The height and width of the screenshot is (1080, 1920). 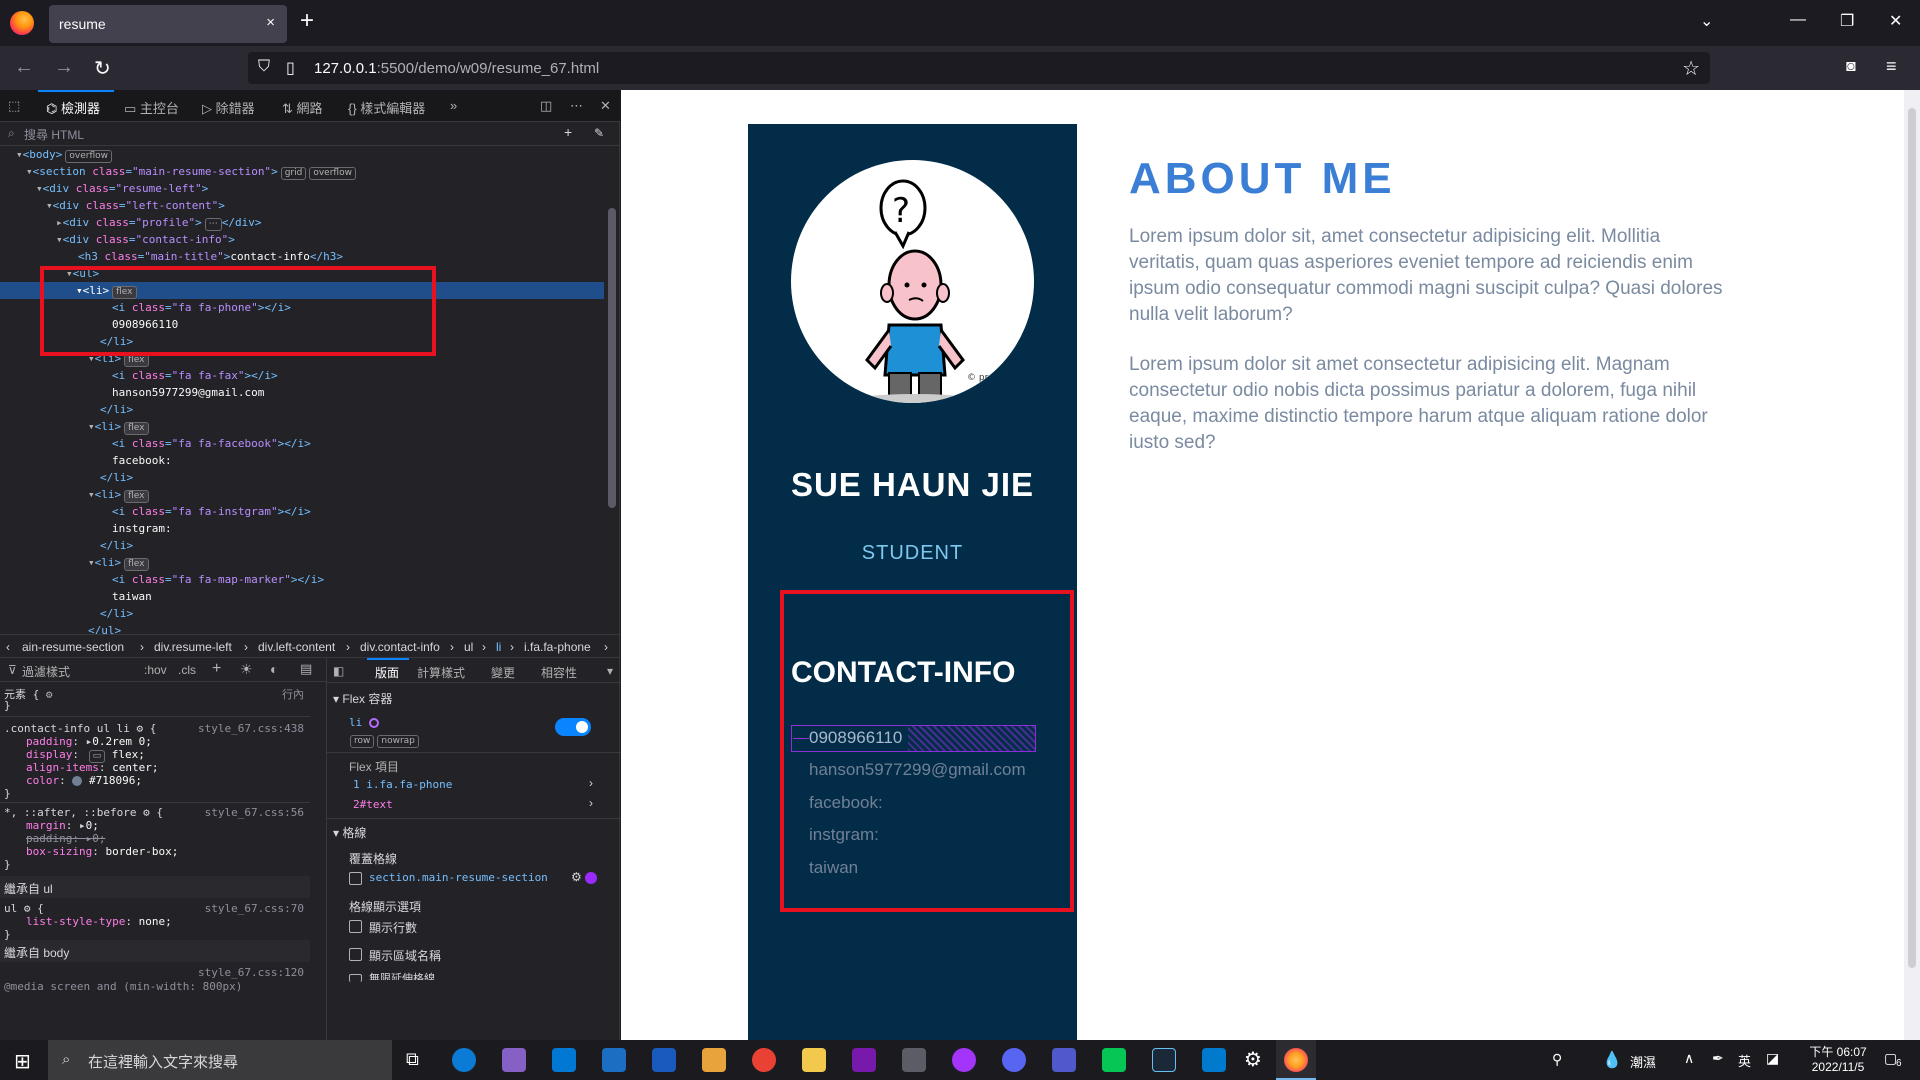 What do you see at coordinates (92, 767) in the screenshot?
I see `rule-declaration: align-items: center;` at bounding box center [92, 767].